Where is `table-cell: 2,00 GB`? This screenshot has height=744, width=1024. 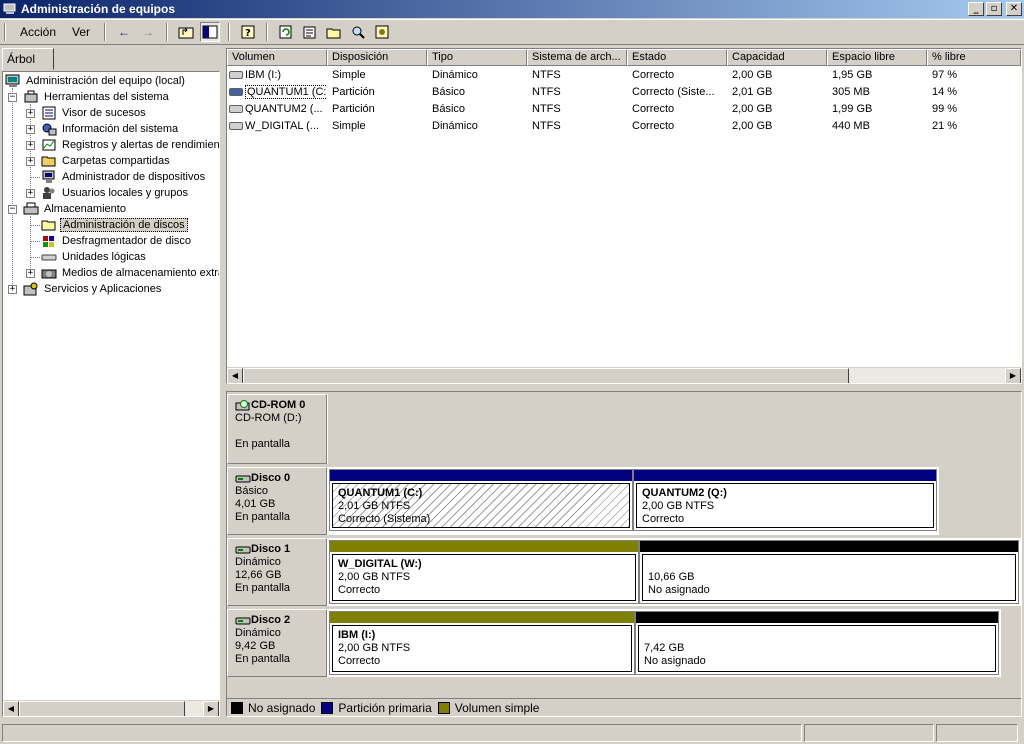 table-cell: 2,00 GB is located at coordinates (752, 75).